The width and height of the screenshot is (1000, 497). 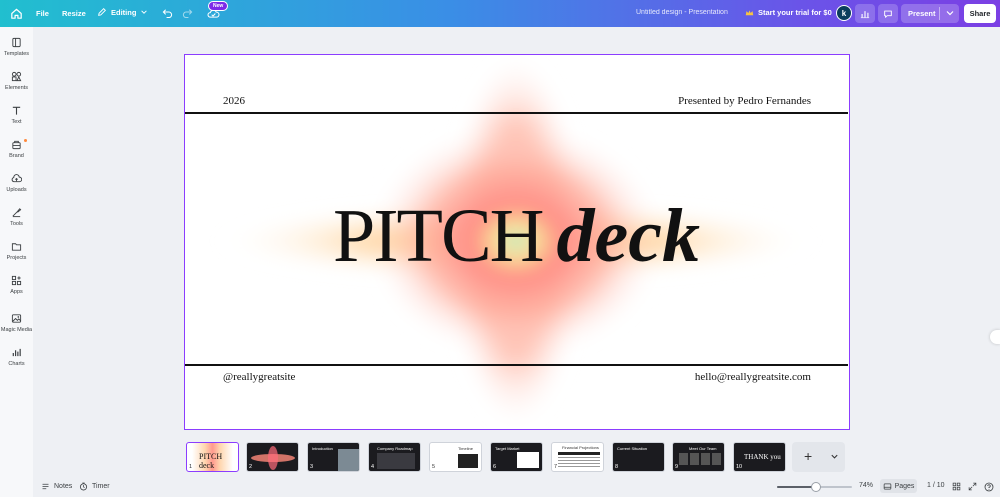 I want to click on page-thumbnail: PITCH deck 1, so click(x=212, y=457).